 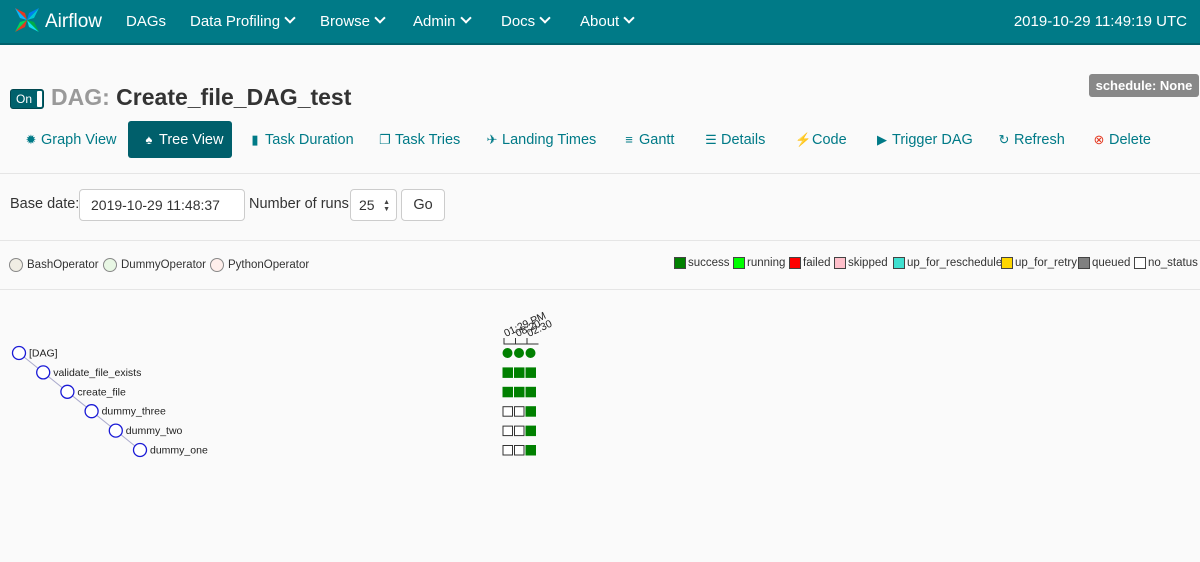 I want to click on brand: Airflow, so click(x=57, y=22).